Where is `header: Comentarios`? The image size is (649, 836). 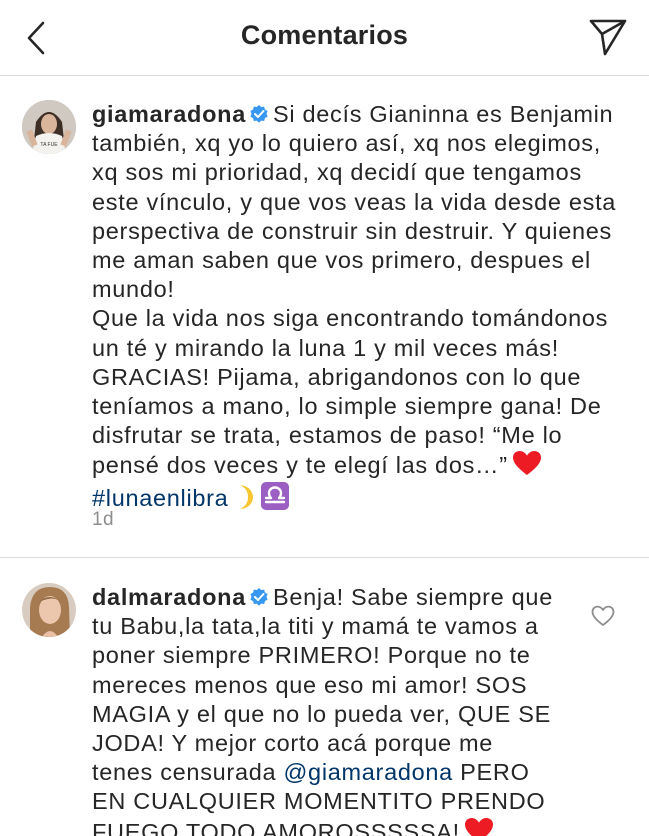
header: Comentarios is located at coordinates (324, 38).